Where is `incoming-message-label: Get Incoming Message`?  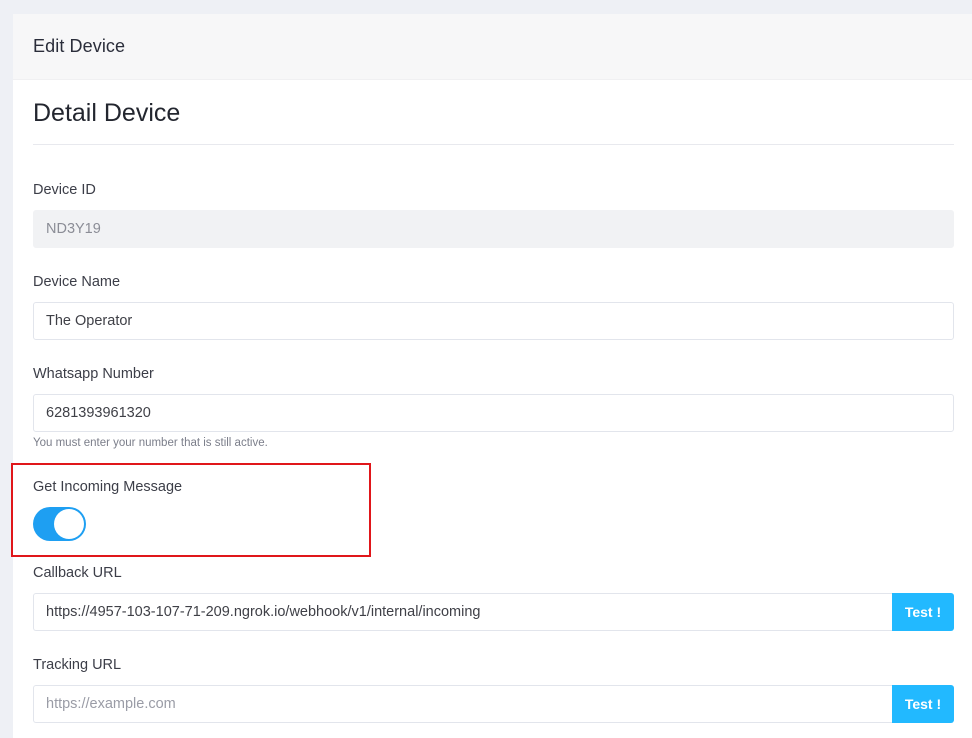
incoming-message-label: Get Incoming Message is located at coordinates (108, 487).